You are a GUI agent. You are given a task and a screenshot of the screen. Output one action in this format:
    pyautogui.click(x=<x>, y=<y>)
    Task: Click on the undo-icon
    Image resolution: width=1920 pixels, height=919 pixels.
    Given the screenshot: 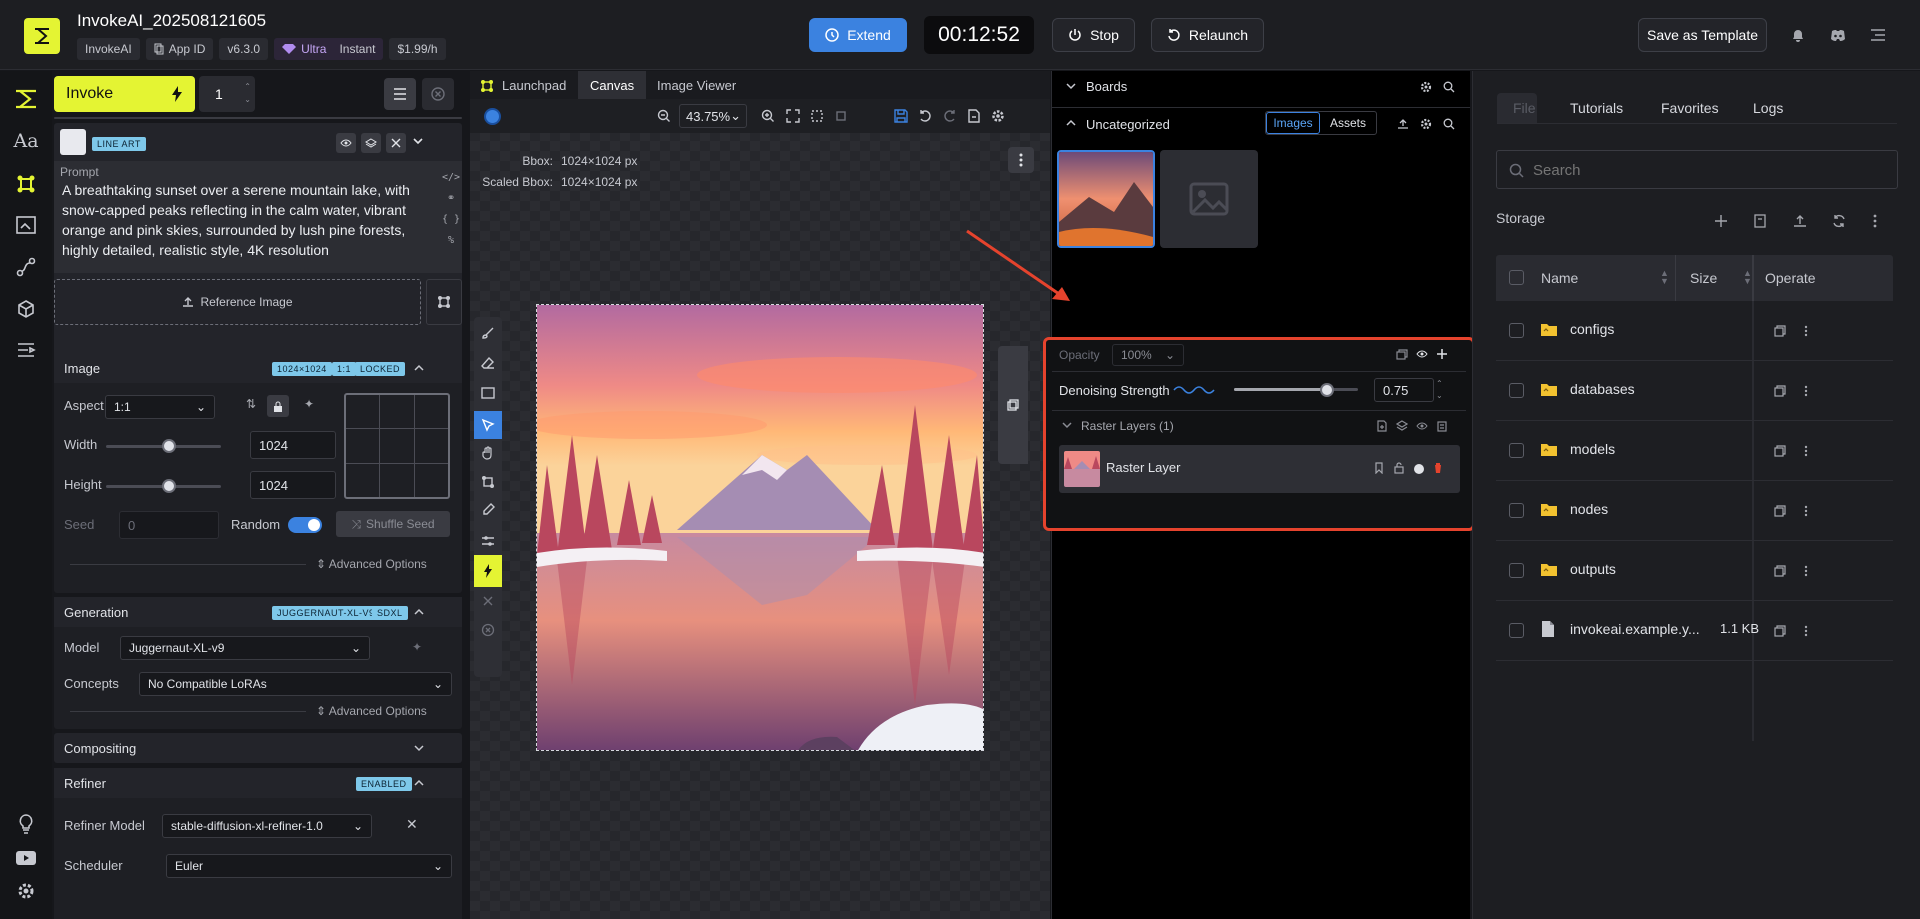 What is the action you would take?
    pyautogui.click(x=925, y=116)
    